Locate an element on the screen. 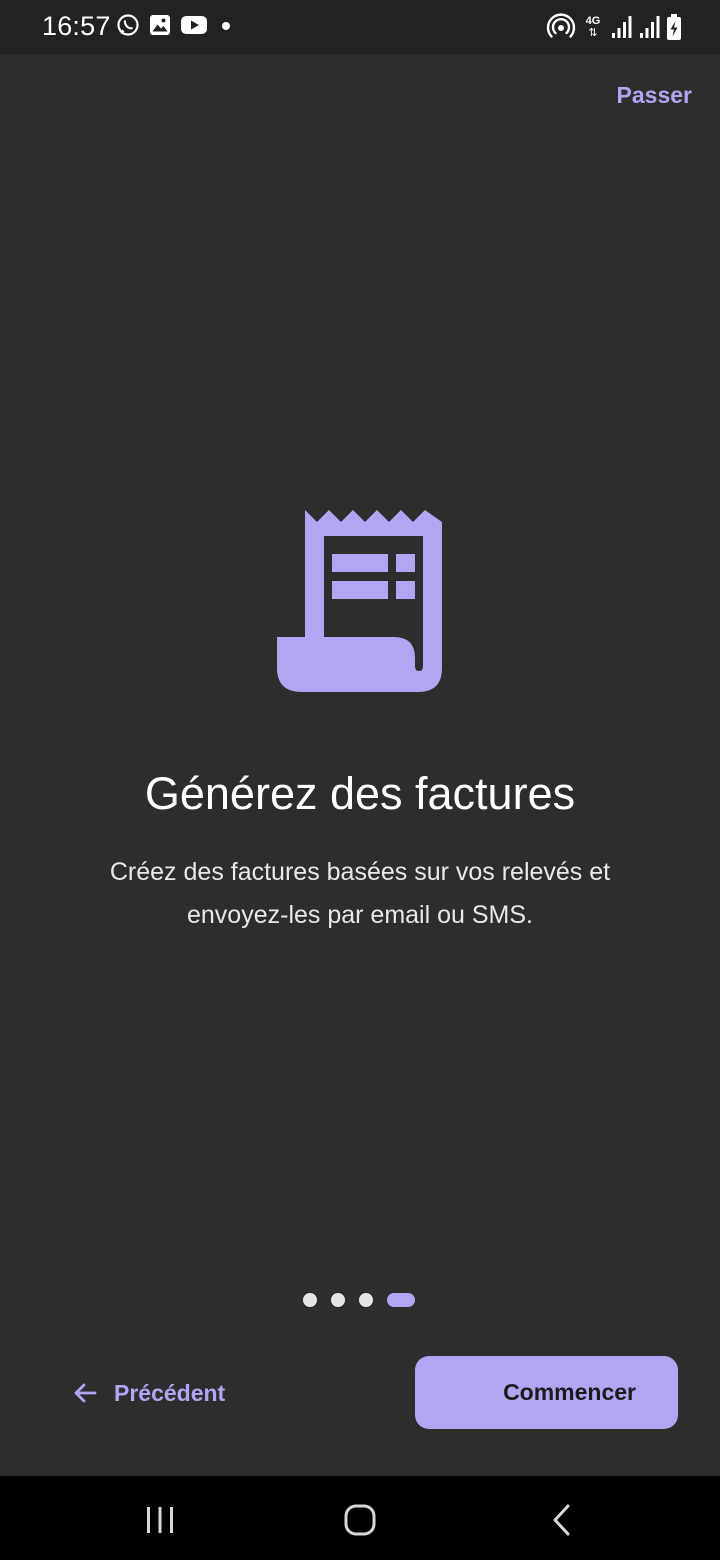  system-nav-bar is located at coordinates (360, 1518).